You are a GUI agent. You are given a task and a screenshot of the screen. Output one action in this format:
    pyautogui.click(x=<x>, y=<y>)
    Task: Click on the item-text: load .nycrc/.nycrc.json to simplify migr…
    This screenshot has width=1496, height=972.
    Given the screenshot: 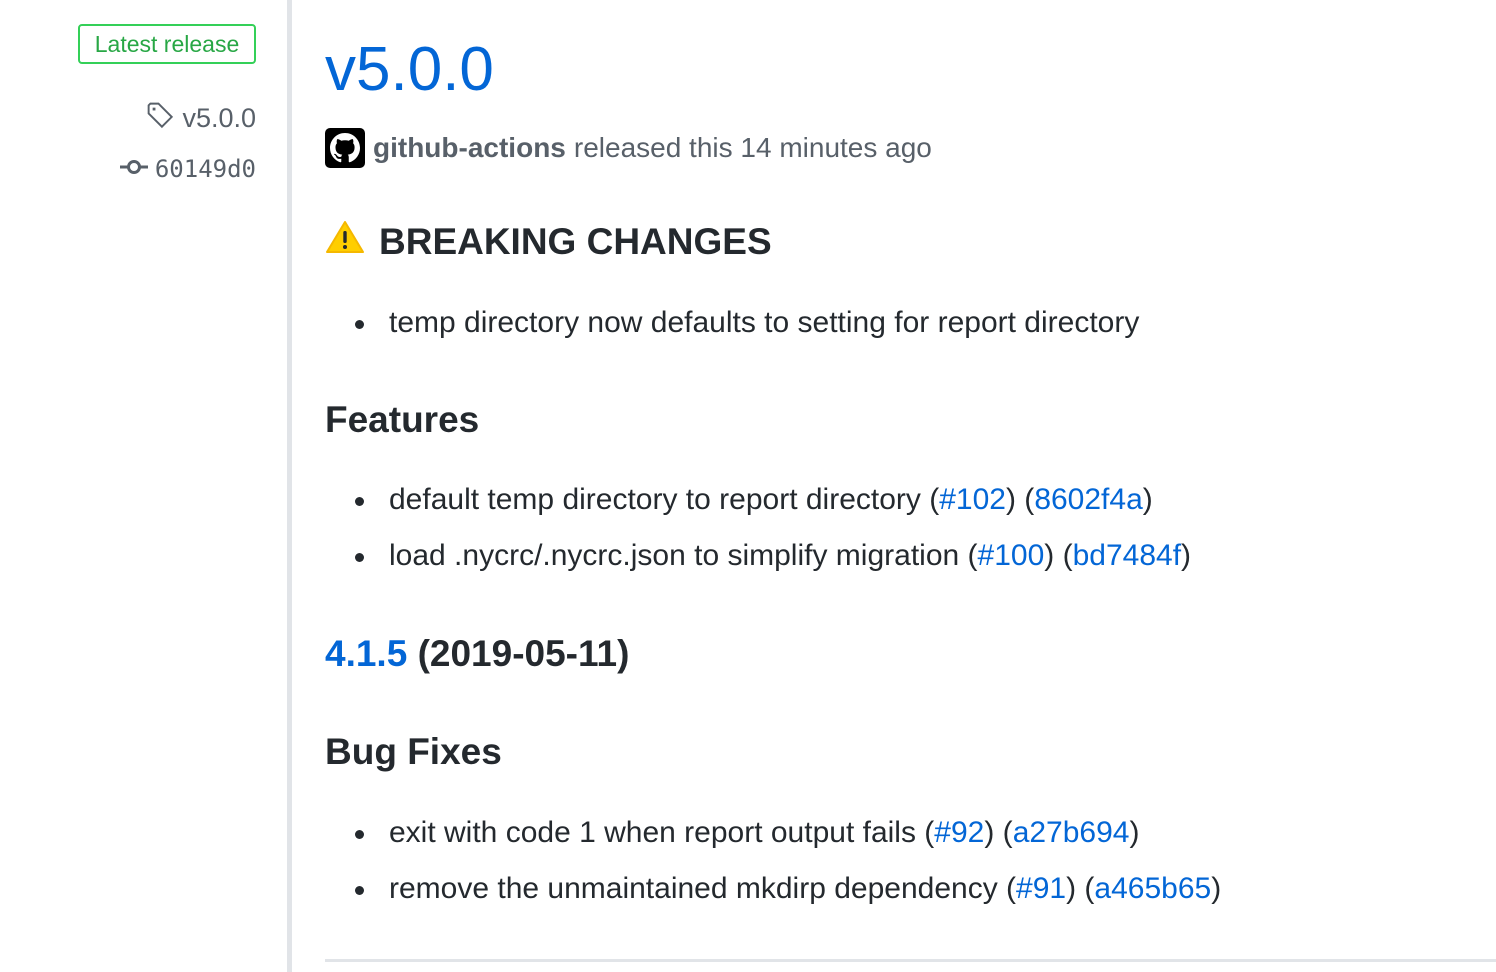 What is the action you would take?
    pyautogui.click(x=683, y=555)
    